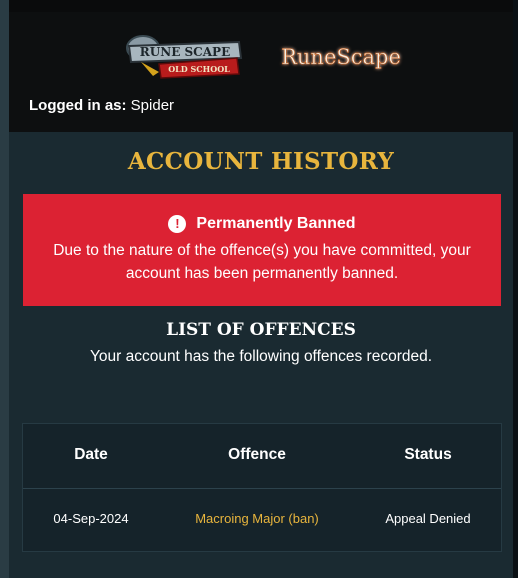 The image size is (518, 578). What do you see at coordinates (91, 454) in the screenshot?
I see `column-header-date: Date` at bounding box center [91, 454].